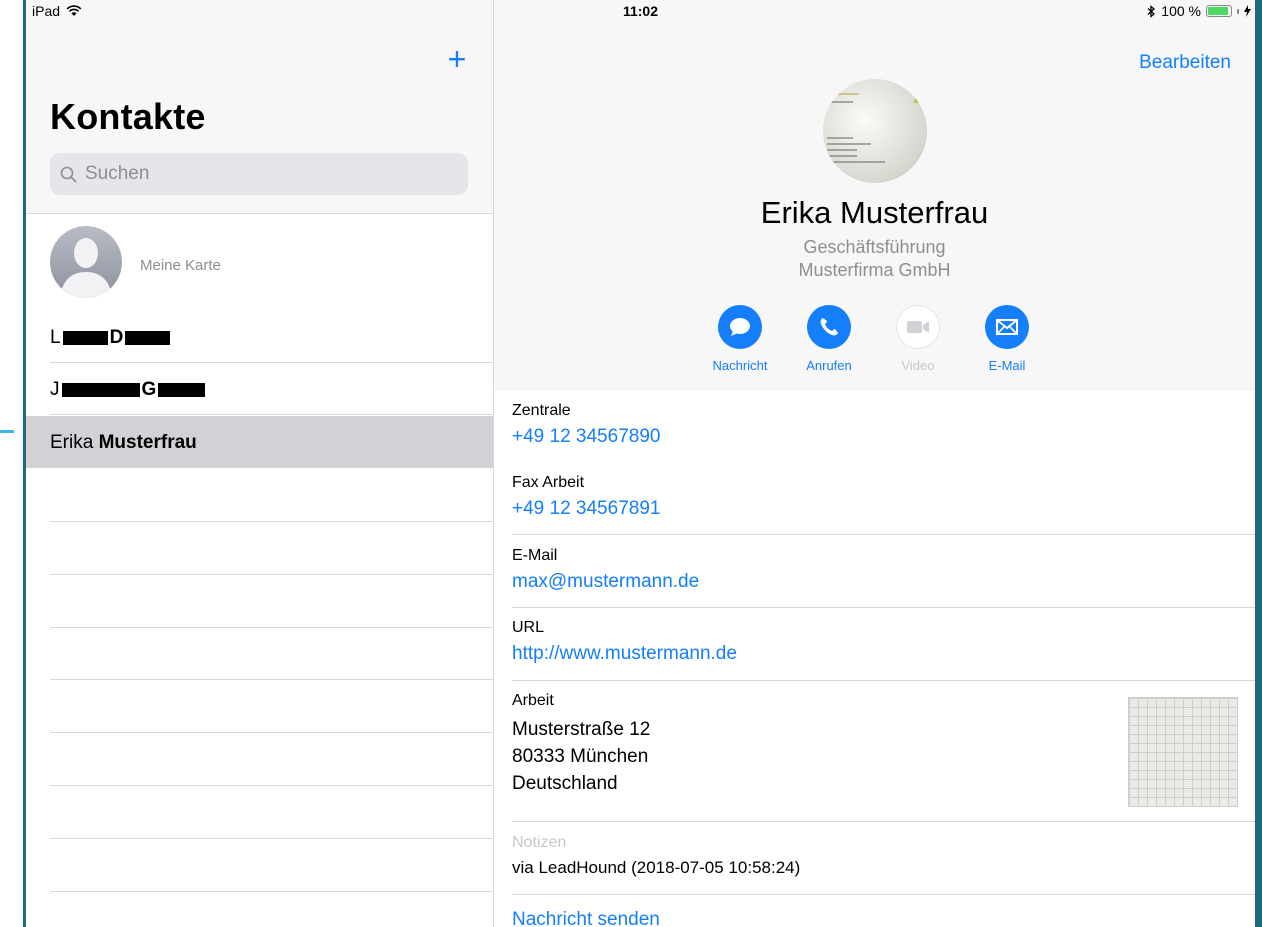 This screenshot has width=1262, height=927. I want to click on mail-icon, so click(1007, 327).